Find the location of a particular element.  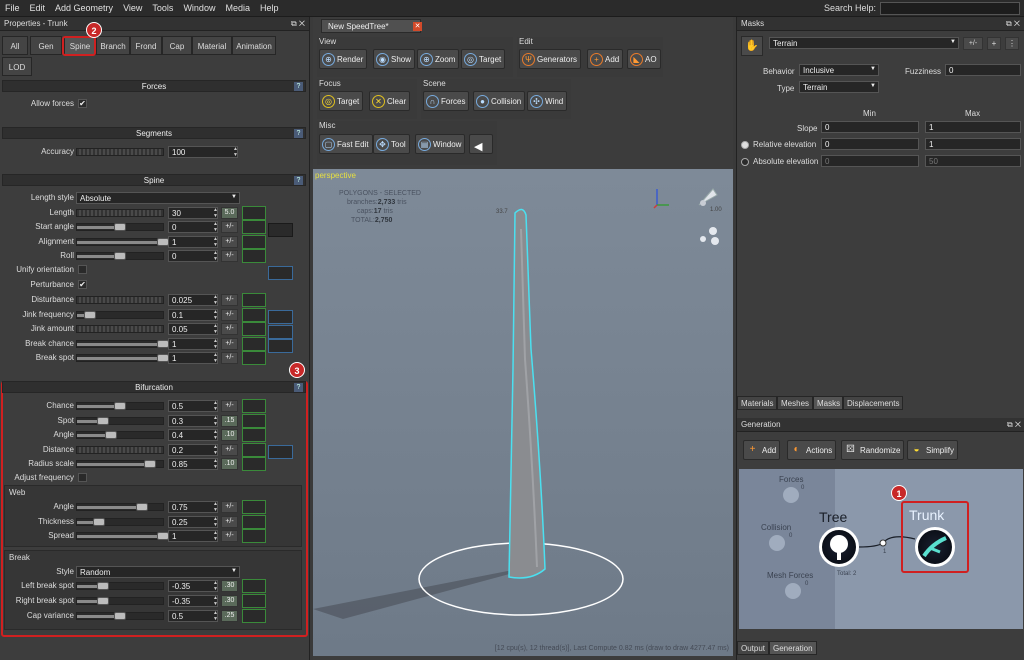

fuzziness-field: 0 is located at coordinates (983, 70).